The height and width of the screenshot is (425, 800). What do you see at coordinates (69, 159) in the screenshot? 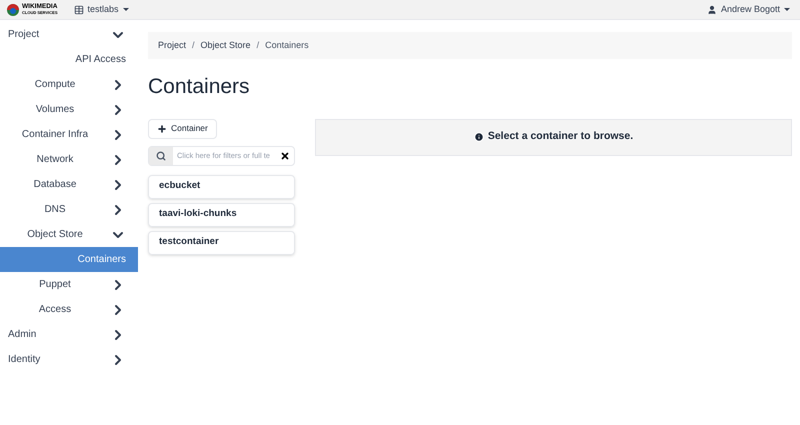
I see `sidebar-item: Network` at bounding box center [69, 159].